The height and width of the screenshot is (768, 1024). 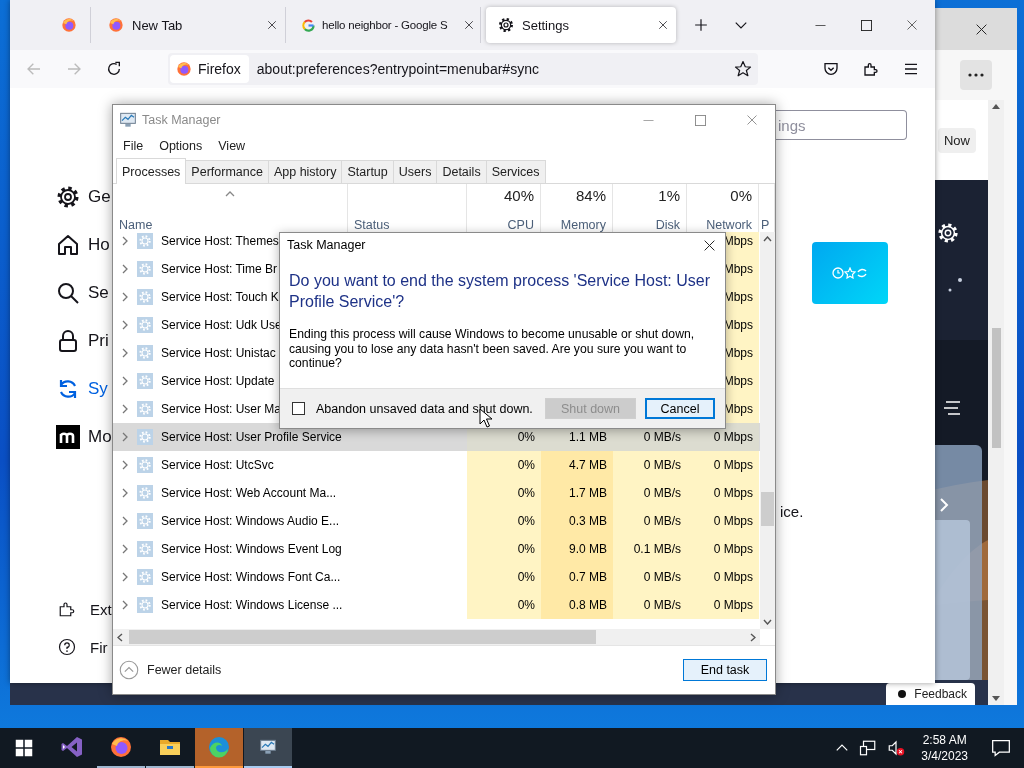 I want to click on tab: Details, so click(x=461, y=171).